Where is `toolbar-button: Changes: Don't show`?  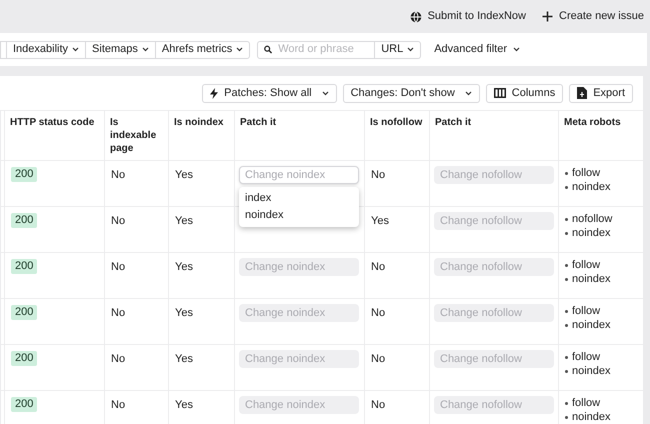
toolbar-button: Changes: Don't show is located at coordinates (411, 93).